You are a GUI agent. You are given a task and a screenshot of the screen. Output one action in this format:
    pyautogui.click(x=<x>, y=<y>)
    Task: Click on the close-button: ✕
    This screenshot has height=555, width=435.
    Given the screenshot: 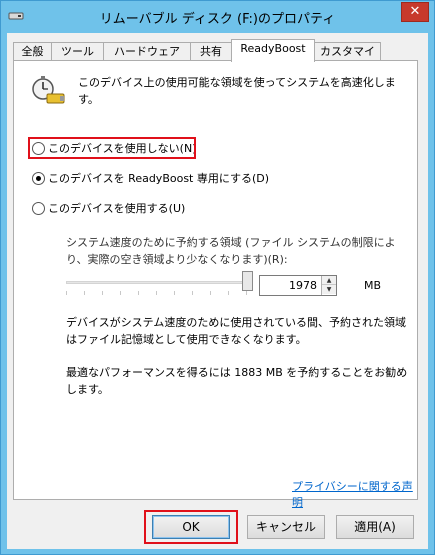 What is the action you would take?
    pyautogui.click(x=415, y=12)
    